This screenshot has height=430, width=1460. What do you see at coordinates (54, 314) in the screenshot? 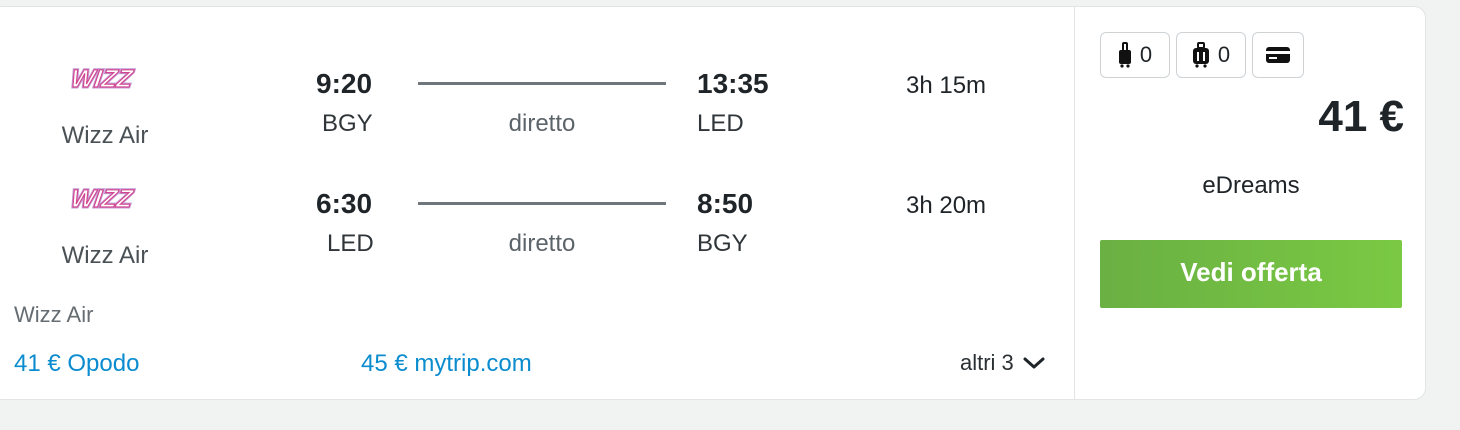
I see `operated-by-label: Wizz Air` at bounding box center [54, 314].